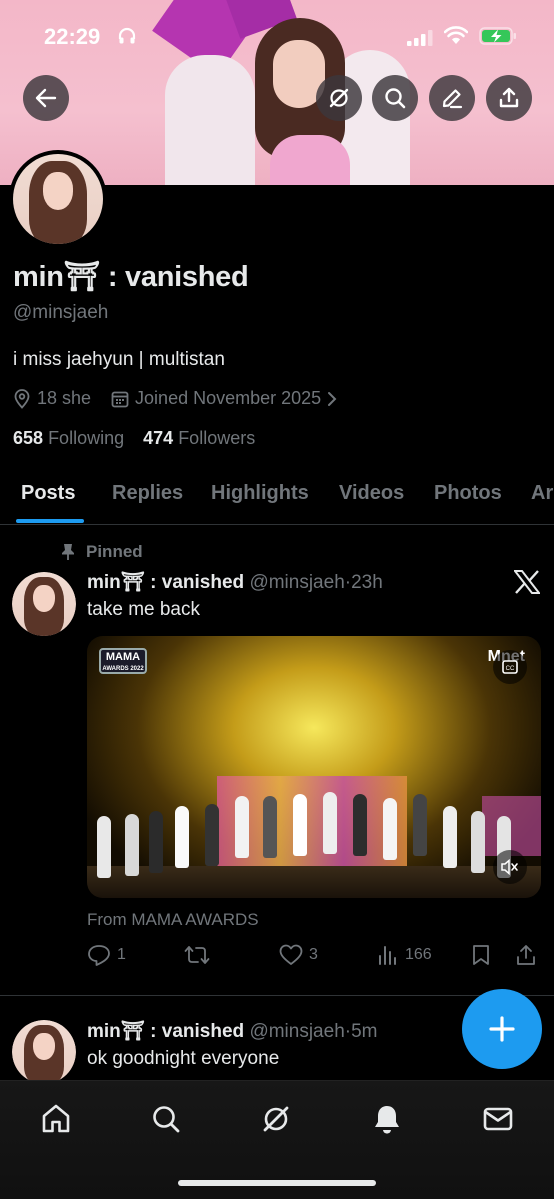 This screenshot has height=1199, width=554. I want to click on tab-articles: Ar, so click(542, 493).